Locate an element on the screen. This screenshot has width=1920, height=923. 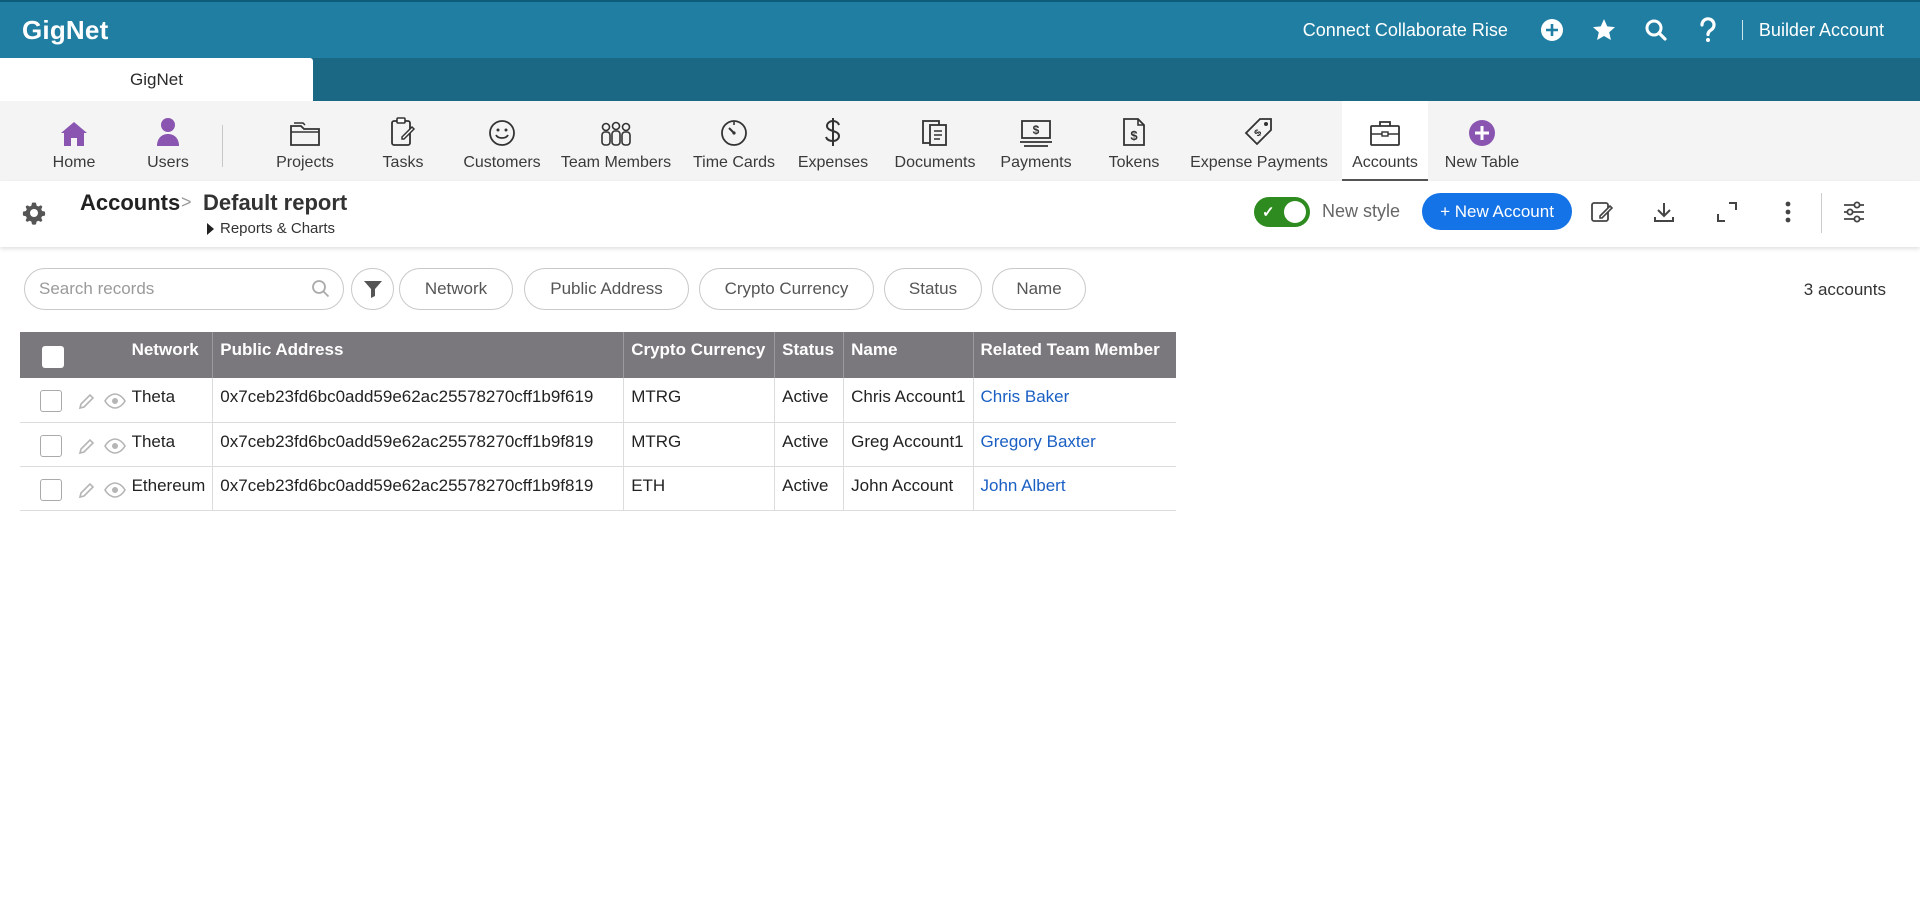
plus-circle-icon is located at coordinates (1482, 124).